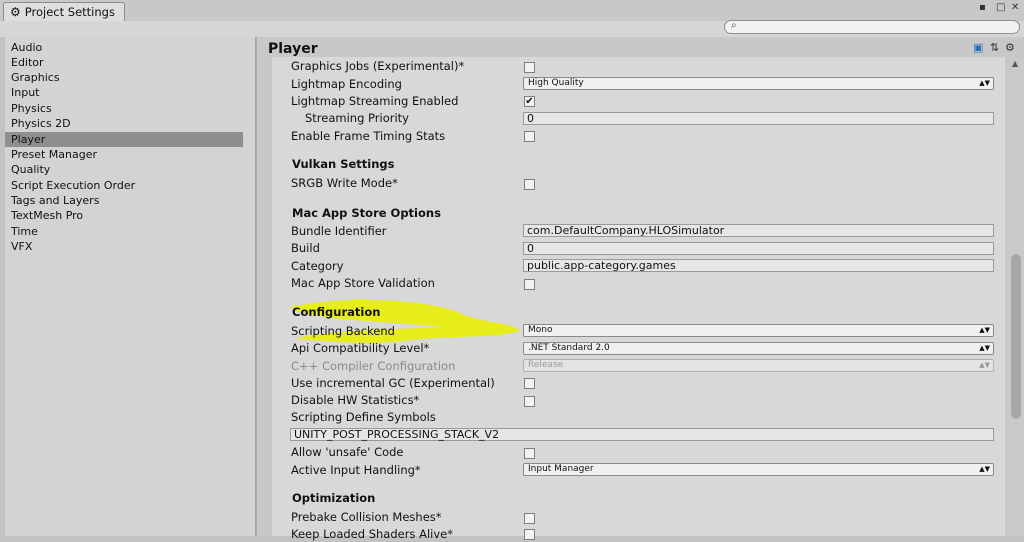 The height and width of the screenshot is (542, 1024). What do you see at coordinates (540, 330) in the screenshot?
I see `scripting-backend-value: Mono` at bounding box center [540, 330].